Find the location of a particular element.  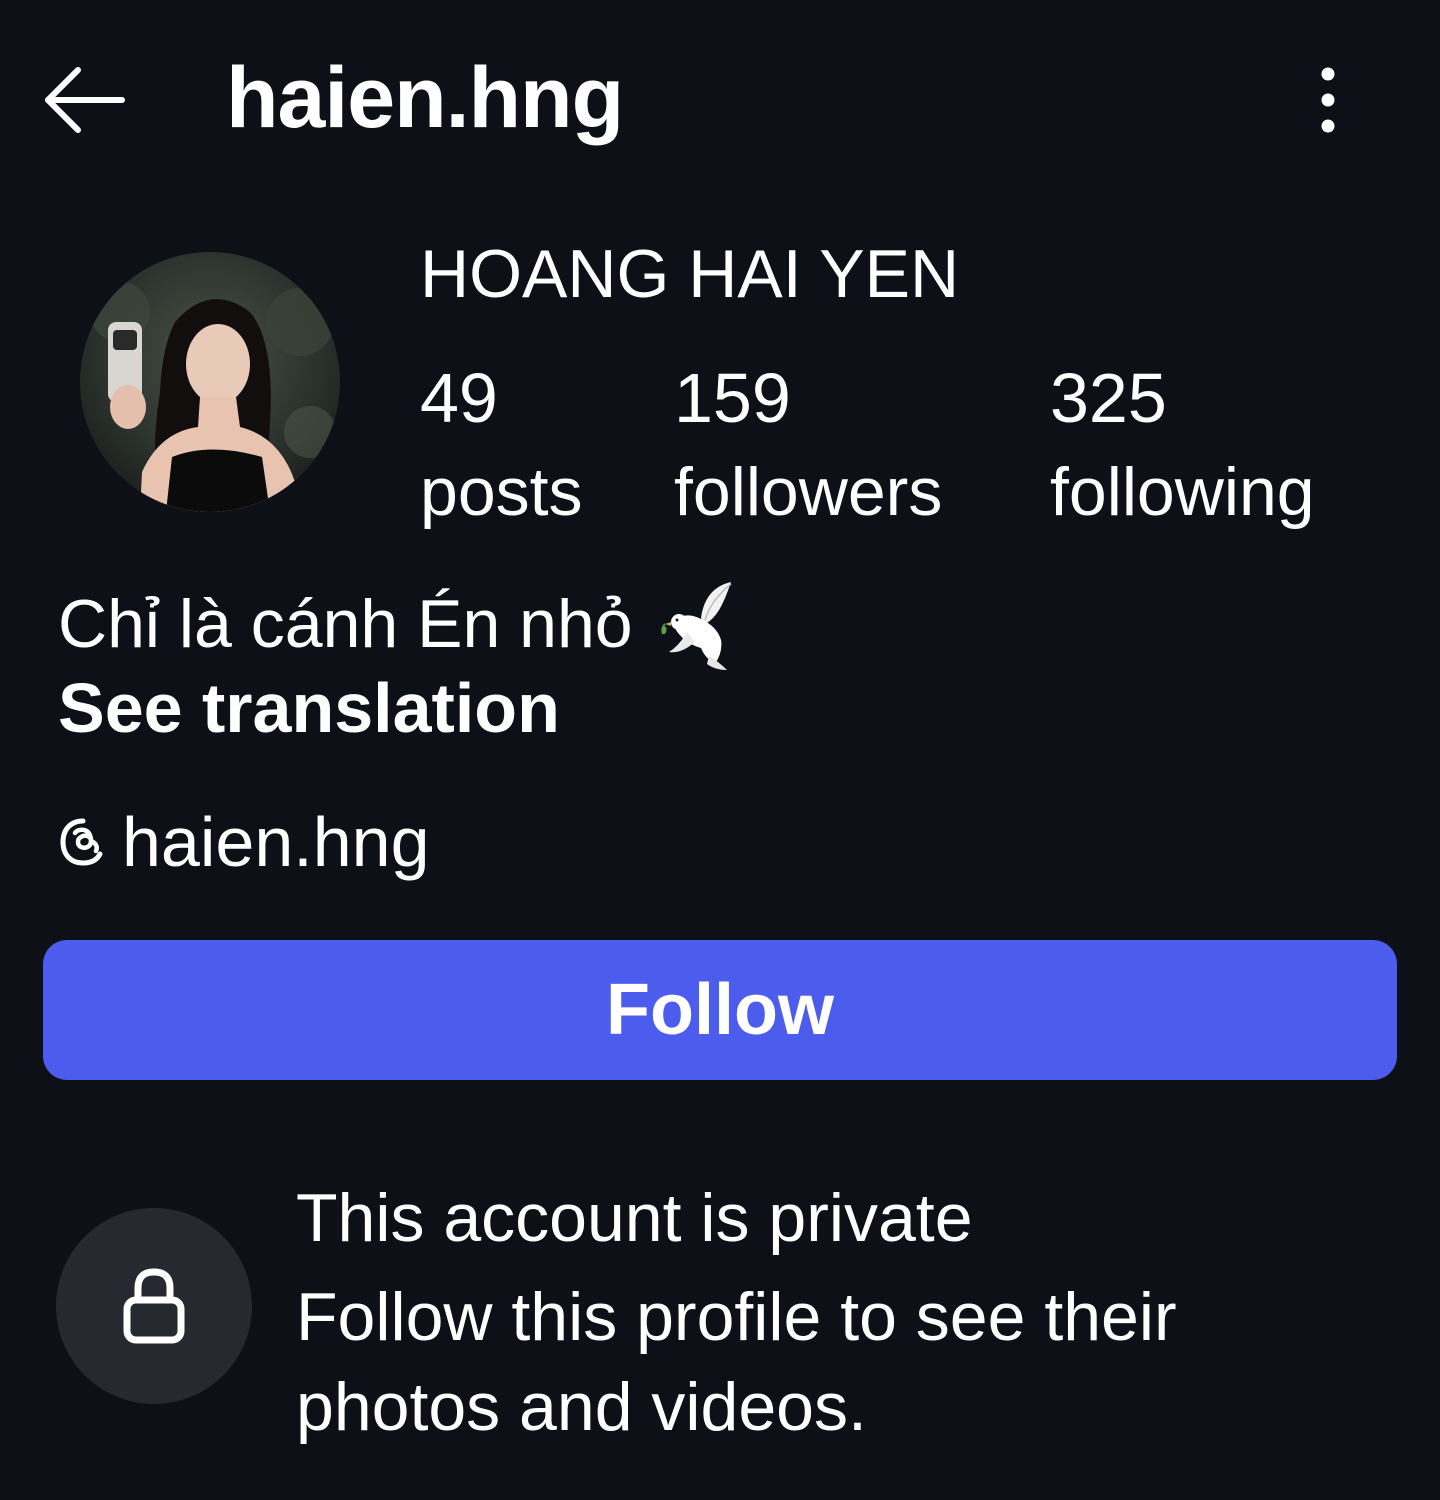

avatar is located at coordinates (210, 382).